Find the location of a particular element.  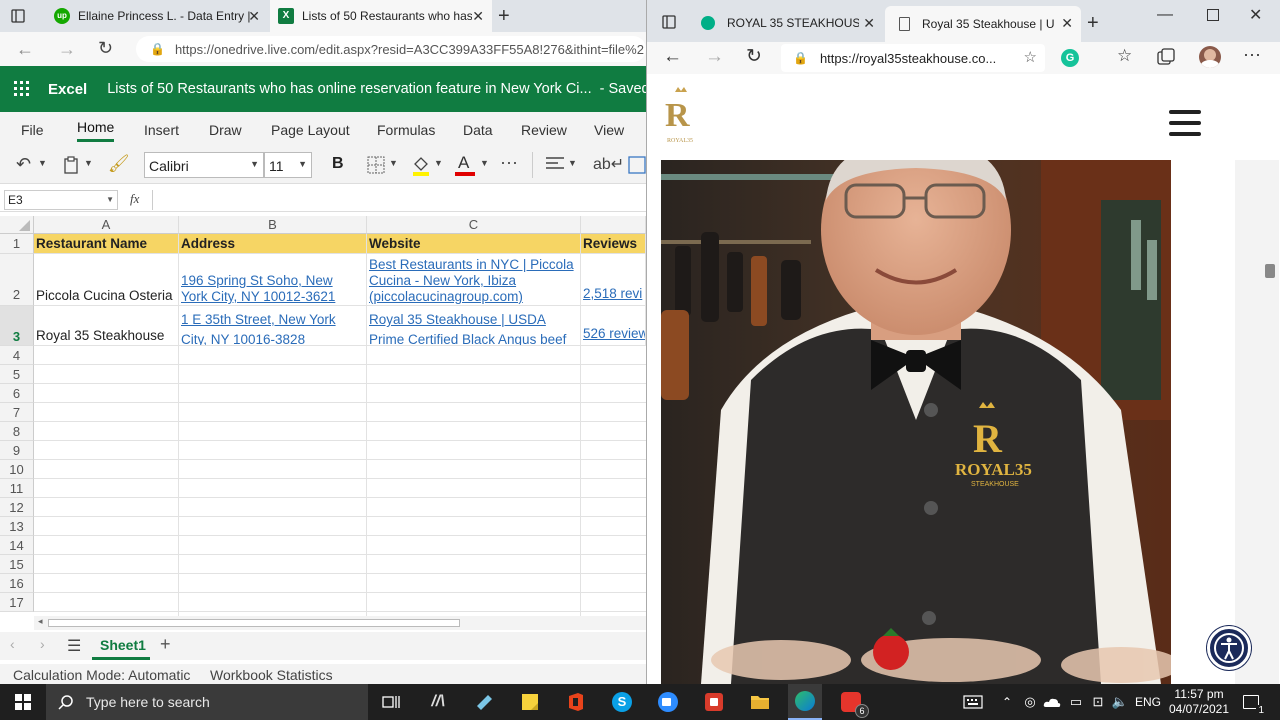

format-painter-icon: 🖌 is located at coordinates (119, 164).